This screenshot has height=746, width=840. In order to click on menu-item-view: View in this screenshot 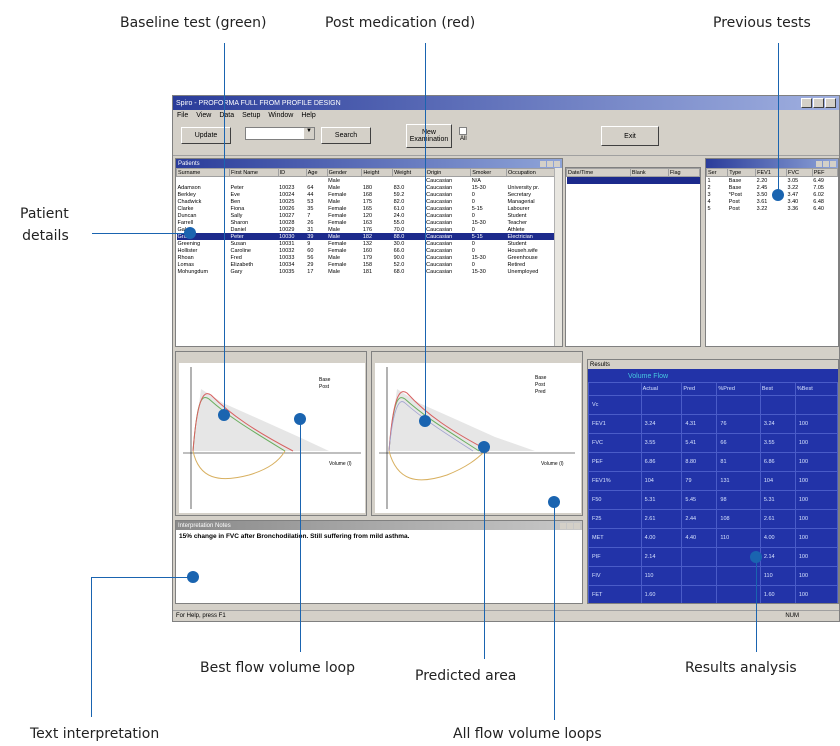, I will do `click(203, 115)`.